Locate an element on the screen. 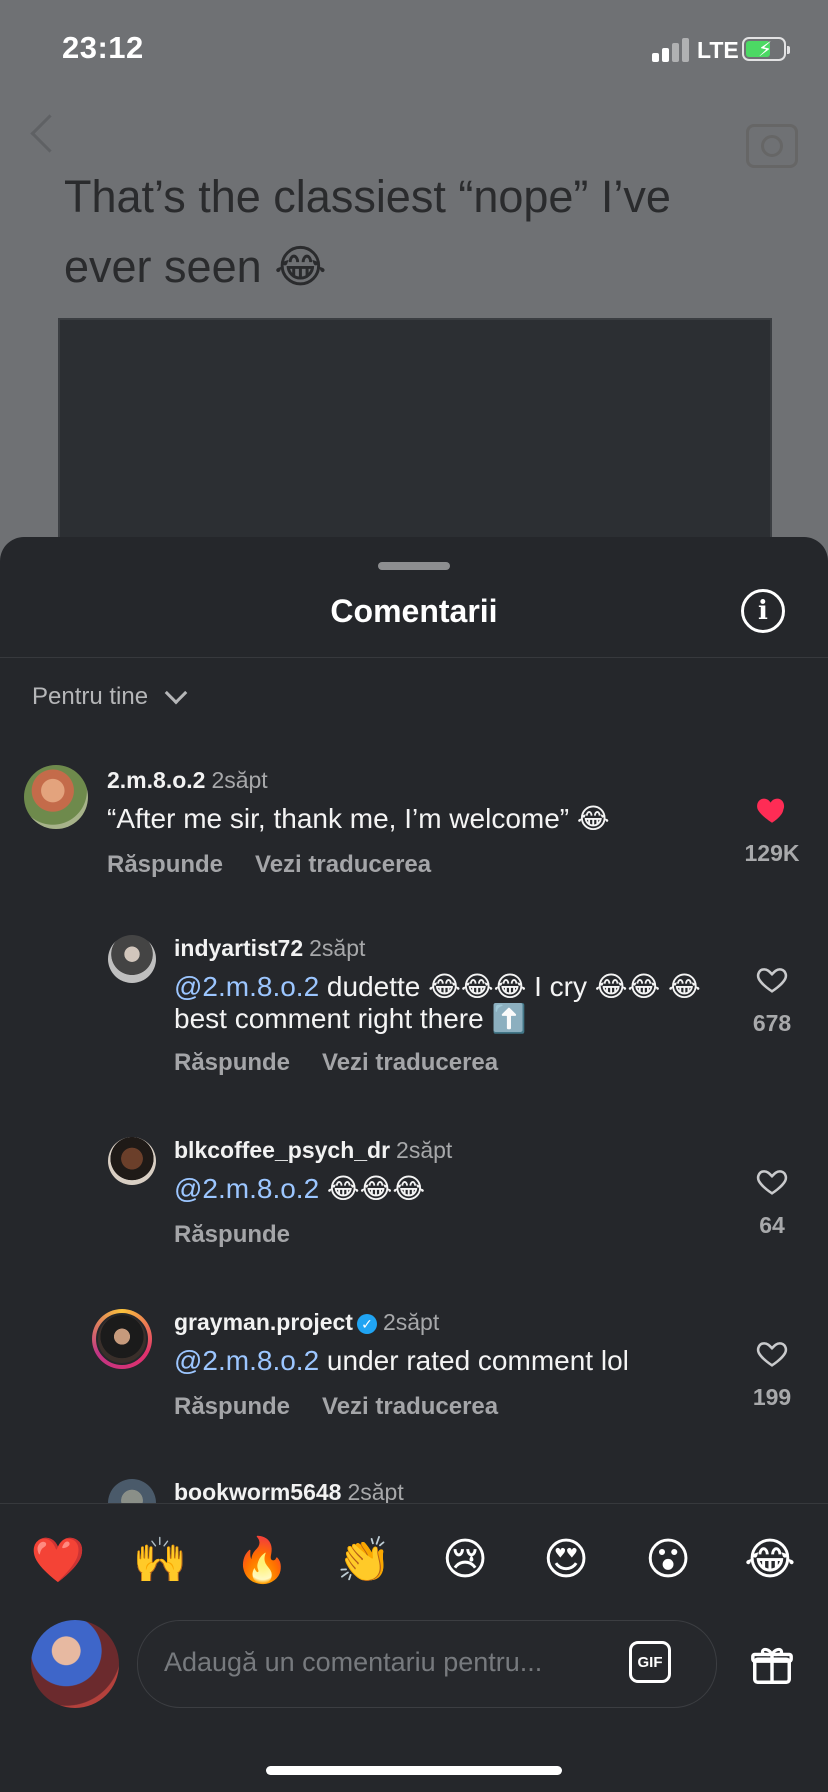  emoji-surprised: 😮 is located at coordinates (668, 1559).